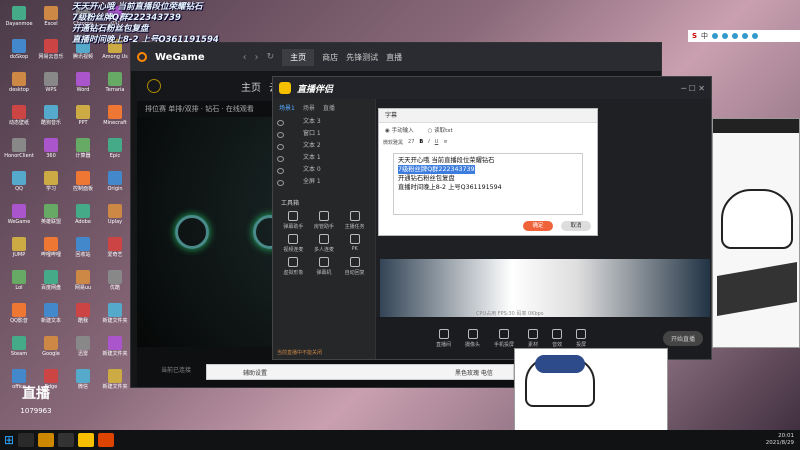  I want to click on desktop-icon: Uplay, so click(115, 214).